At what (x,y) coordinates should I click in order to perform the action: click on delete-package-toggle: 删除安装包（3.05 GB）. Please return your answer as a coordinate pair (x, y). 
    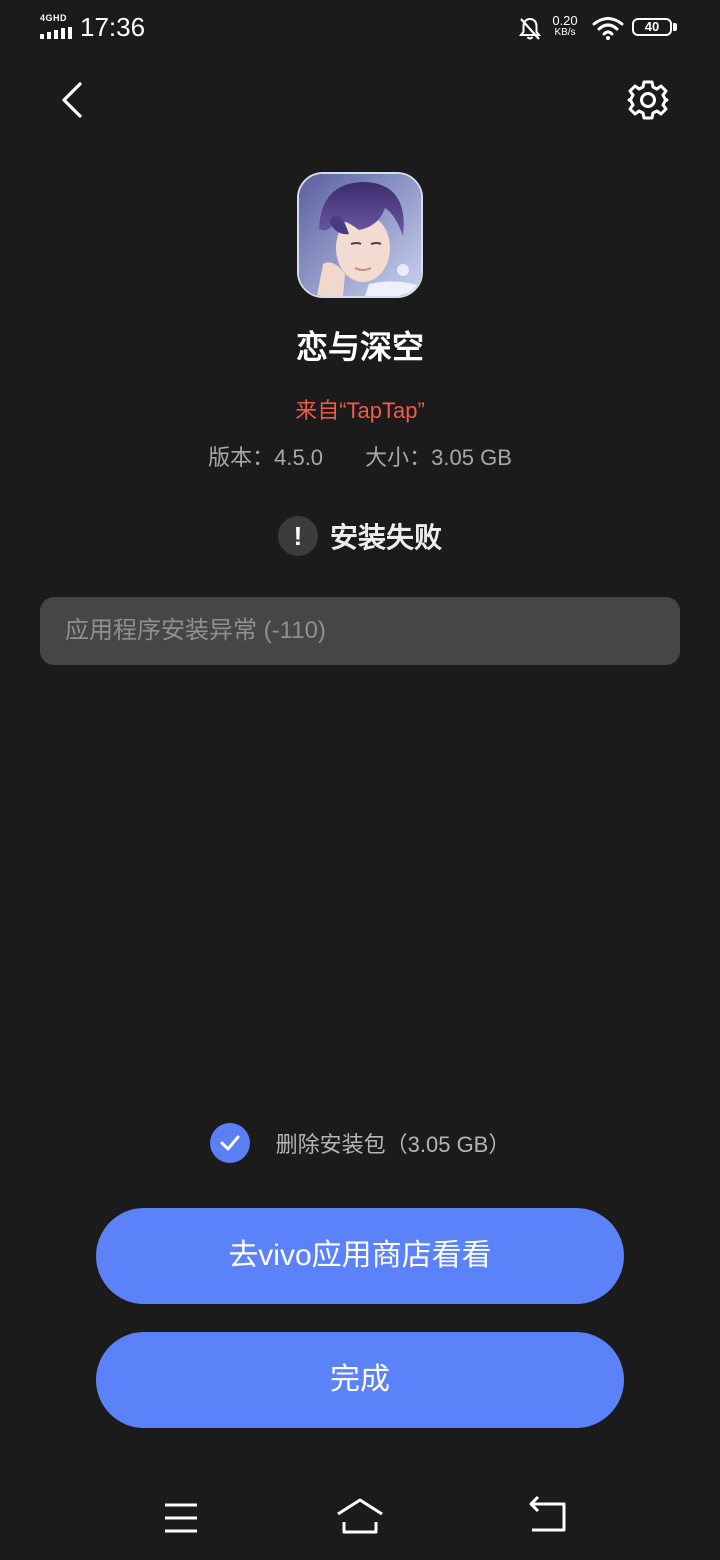
    Looking at the image, I should click on (360, 1143).